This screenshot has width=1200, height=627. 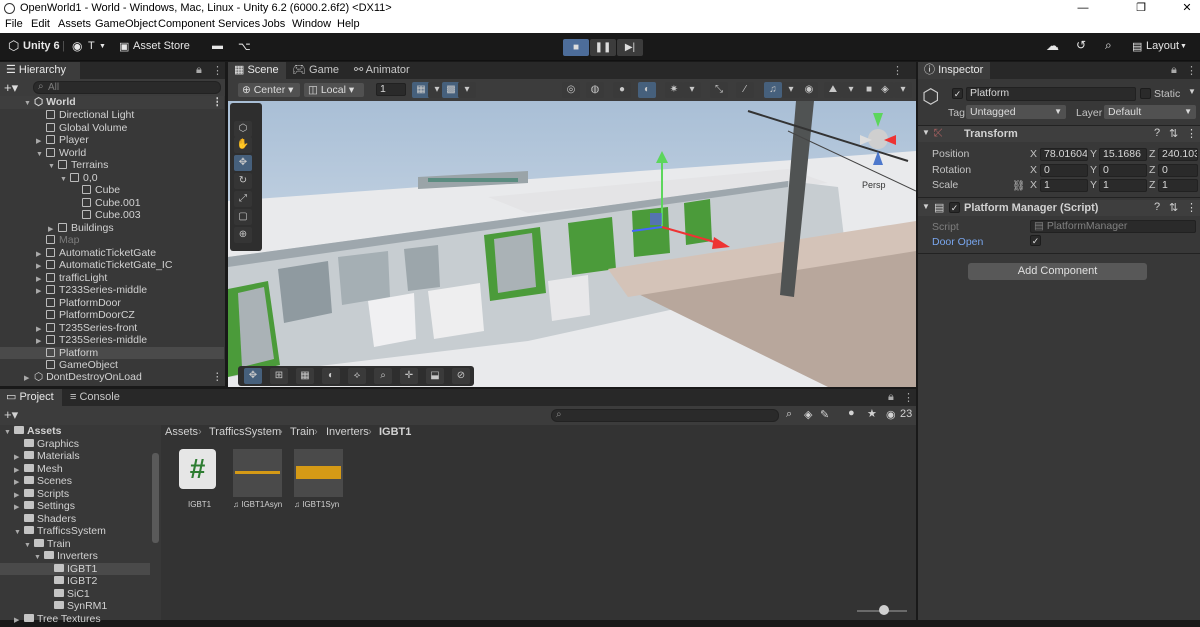 I want to click on hierarchy-item: ▼Terrains, so click(x=112, y=165).